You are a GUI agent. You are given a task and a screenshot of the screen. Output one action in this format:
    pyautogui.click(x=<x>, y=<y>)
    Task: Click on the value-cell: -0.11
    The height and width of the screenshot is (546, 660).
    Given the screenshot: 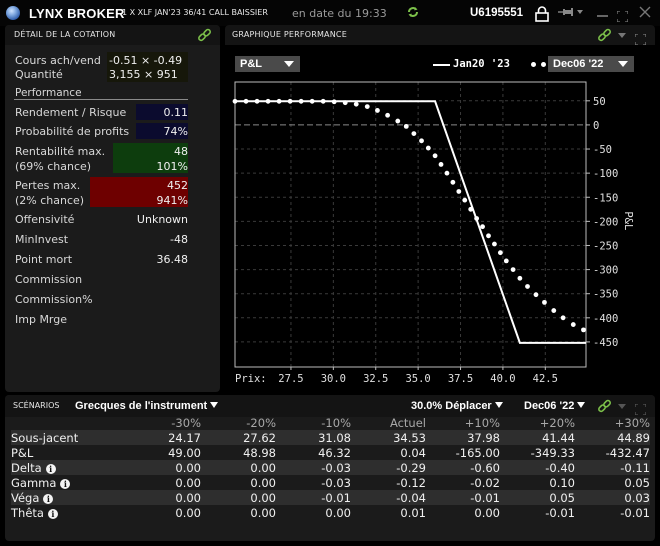 What is the action you would take?
    pyautogui.click(x=612, y=467)
    